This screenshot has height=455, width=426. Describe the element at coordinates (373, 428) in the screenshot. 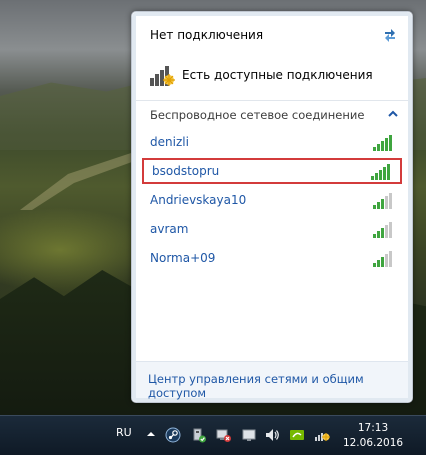

I see `clock-time: 17:13` at that location.